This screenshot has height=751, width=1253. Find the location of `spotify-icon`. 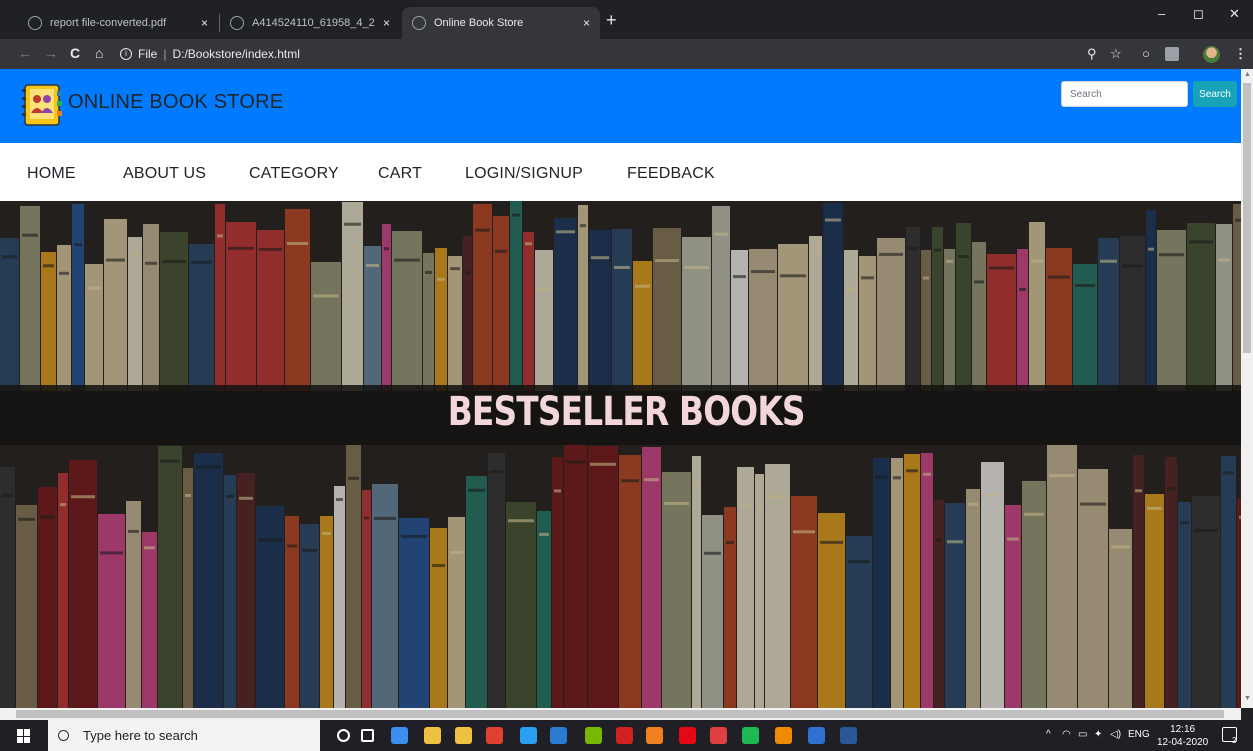

spotify-icon is located at coordinates (750, 735).